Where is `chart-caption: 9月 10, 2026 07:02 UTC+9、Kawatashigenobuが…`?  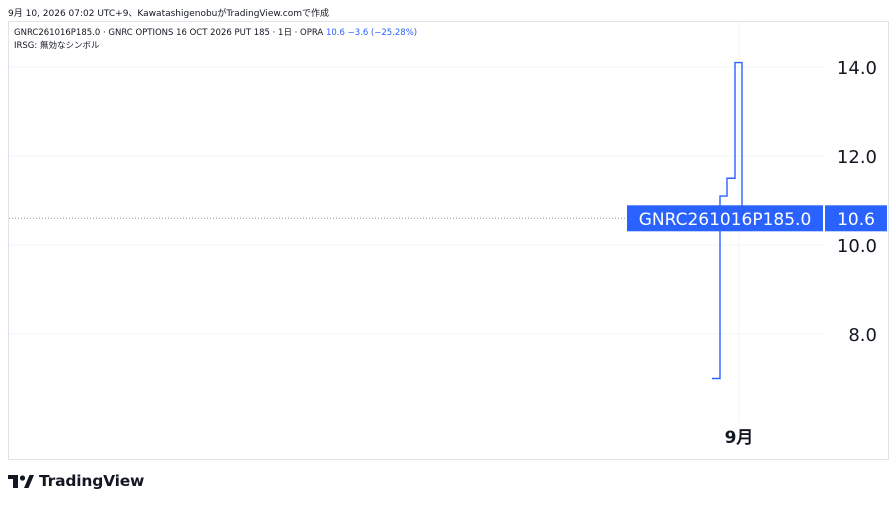 chart-caption: 9月 10, 2026 07:02 UTC+9、Kawatashigenobuが… is located at coordinates (169, 14).